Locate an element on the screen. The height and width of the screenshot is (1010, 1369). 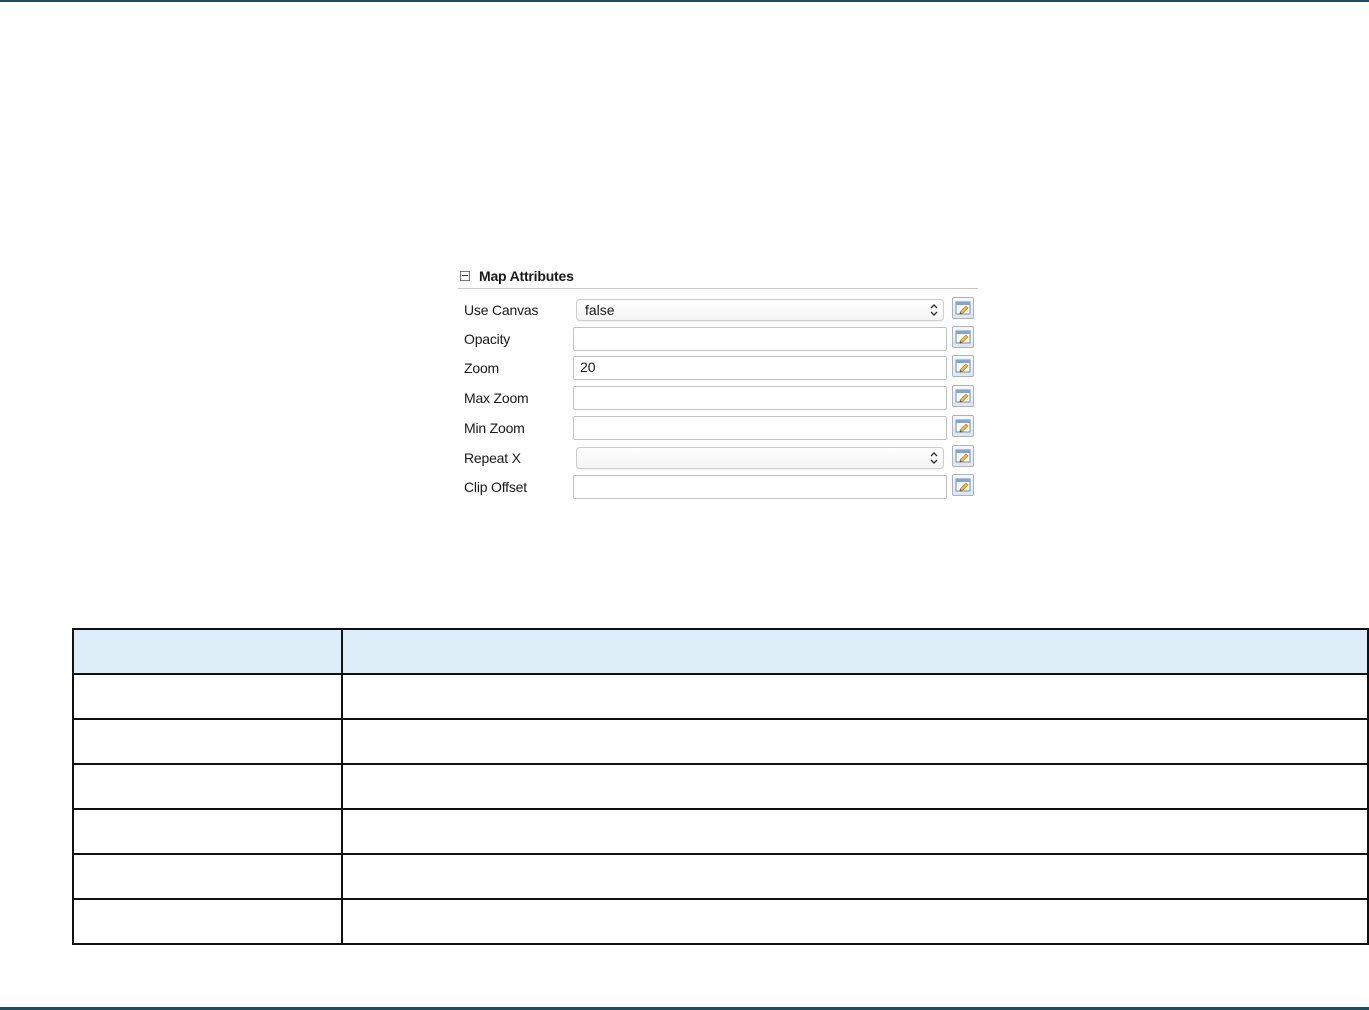
panel-title: Map Attributes is located at coordinates (526, 276).